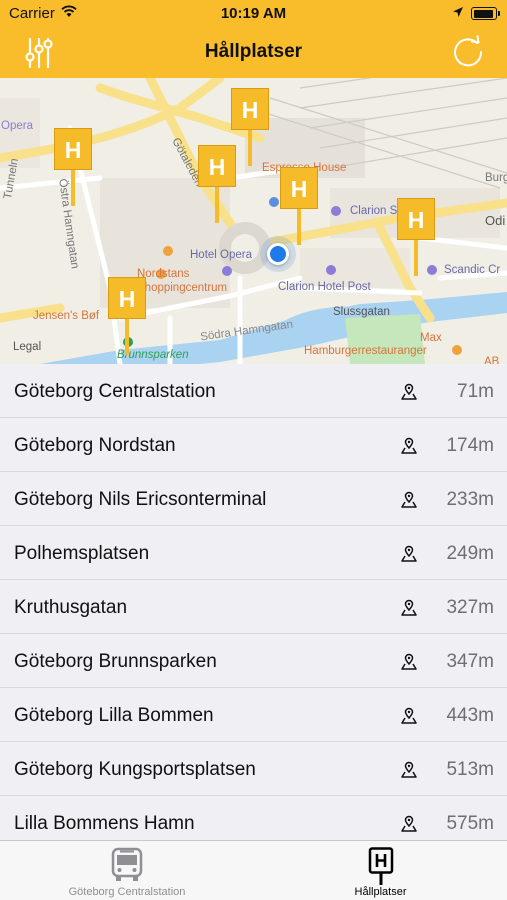 The width and height of the screenshot is (507, 900). Describe the element at coordinates (115, 661) in the screenshot. I see `stop-name: Göteborg Brunnsparken` at that location.